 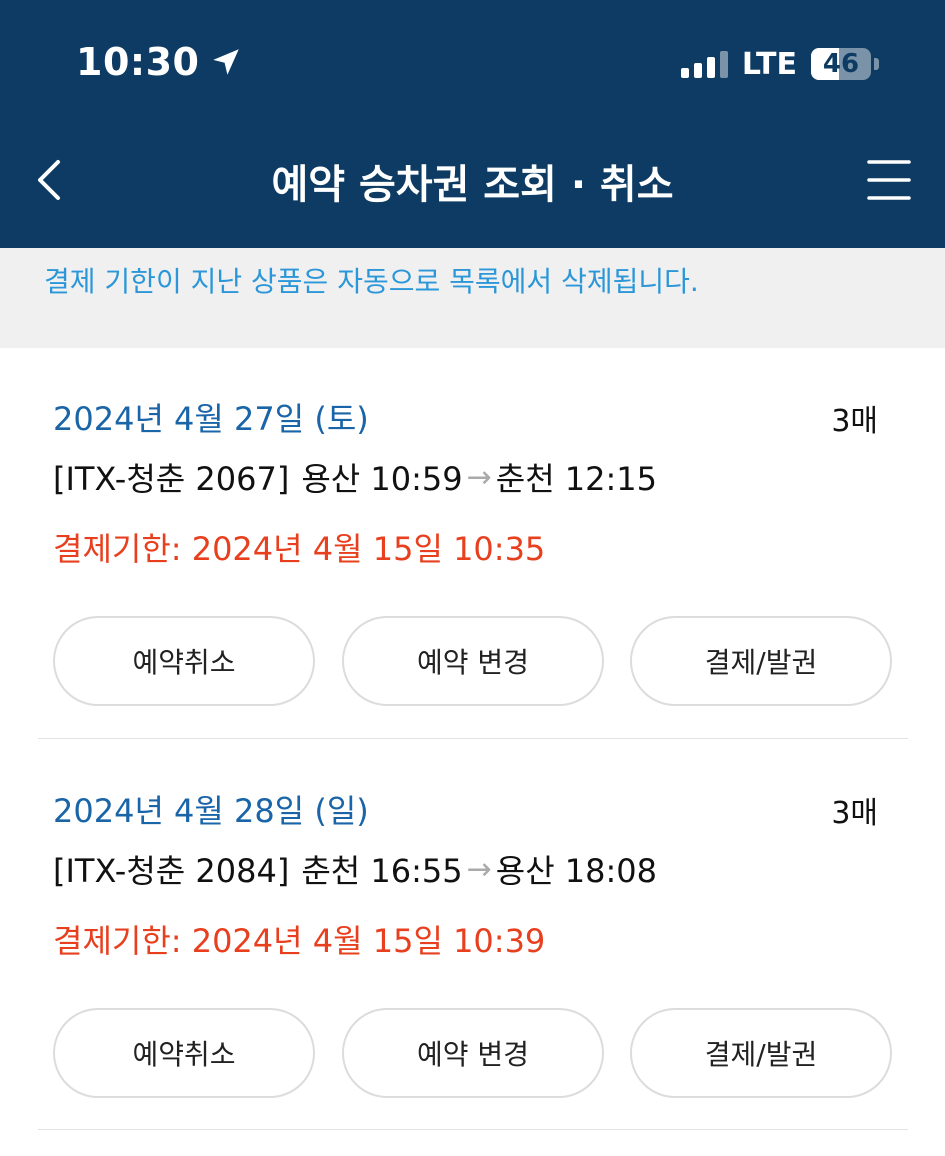 I want to click on page-title: 예약 승차권 조회 · 취소, so click(x=472, y=185).